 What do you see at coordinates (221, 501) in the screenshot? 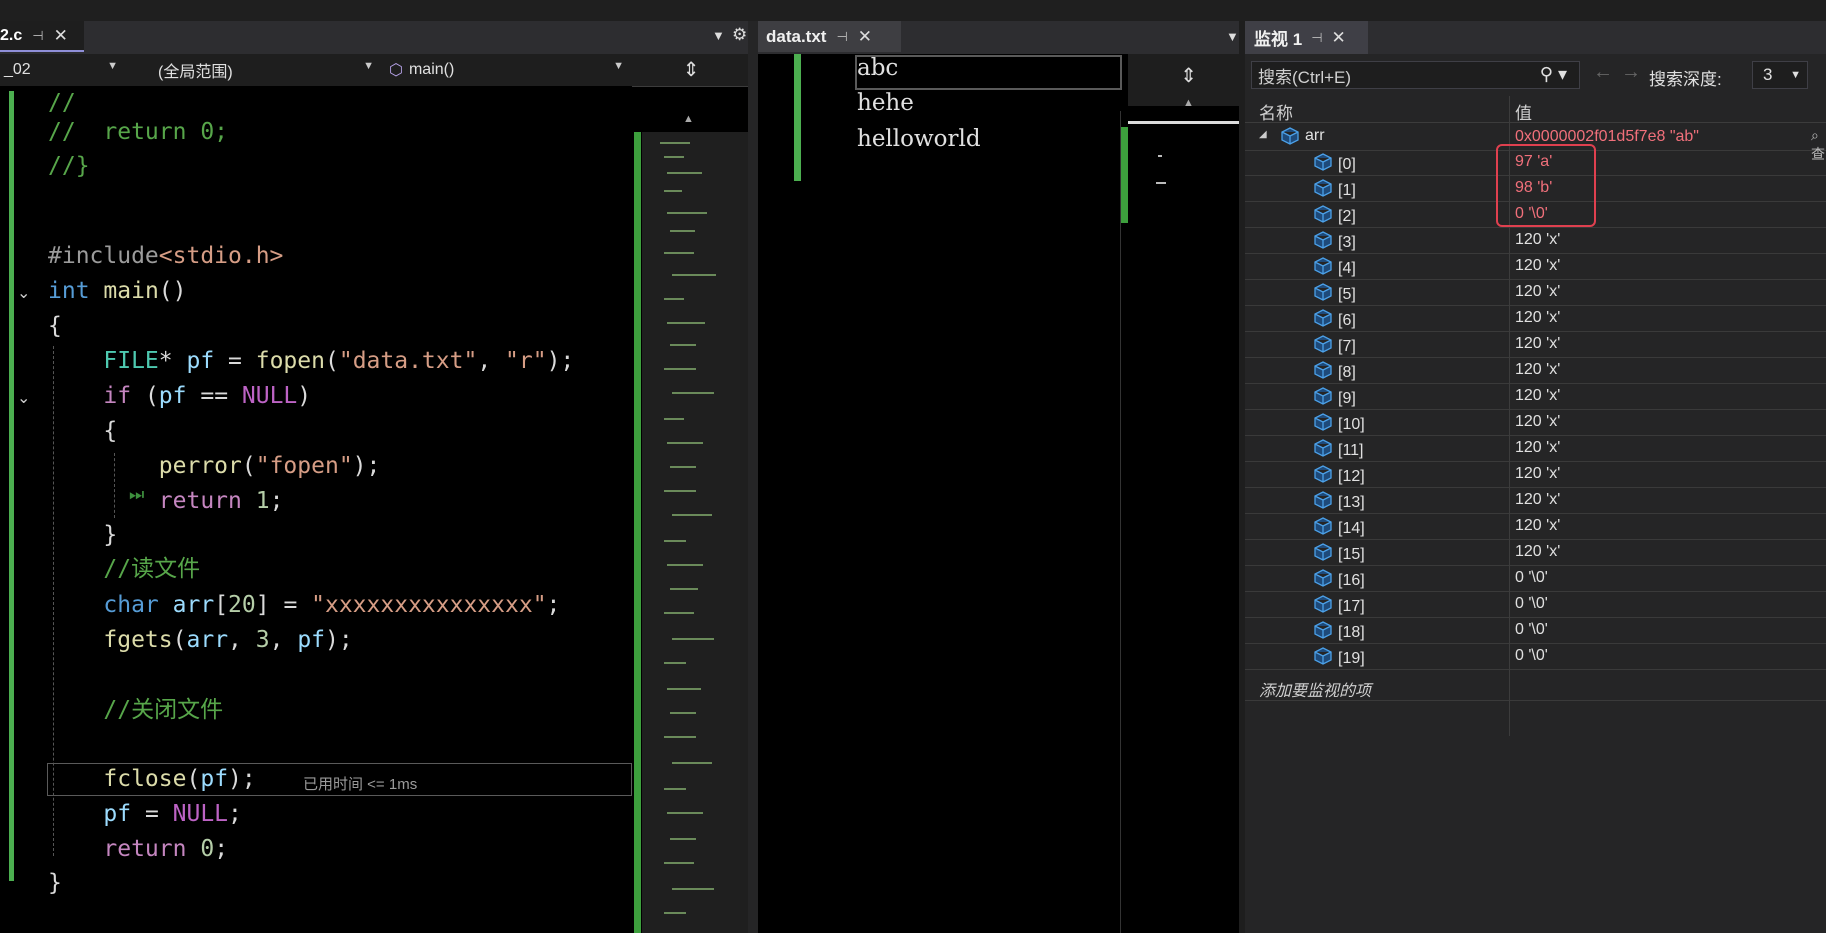
I see `code-line: return 1;` at bounding box center [221, 501].